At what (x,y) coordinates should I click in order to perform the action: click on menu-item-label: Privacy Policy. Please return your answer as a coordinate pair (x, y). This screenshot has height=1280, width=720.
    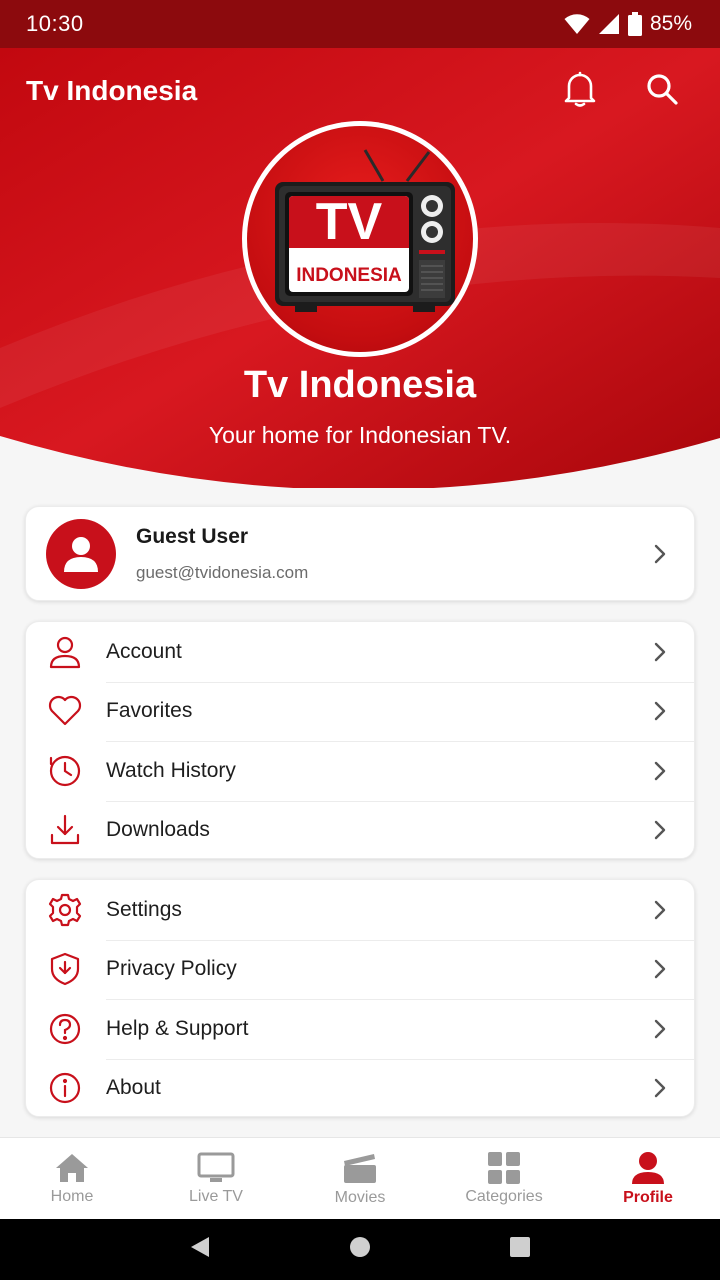
    Looking at the image, I should click on (171, 969).